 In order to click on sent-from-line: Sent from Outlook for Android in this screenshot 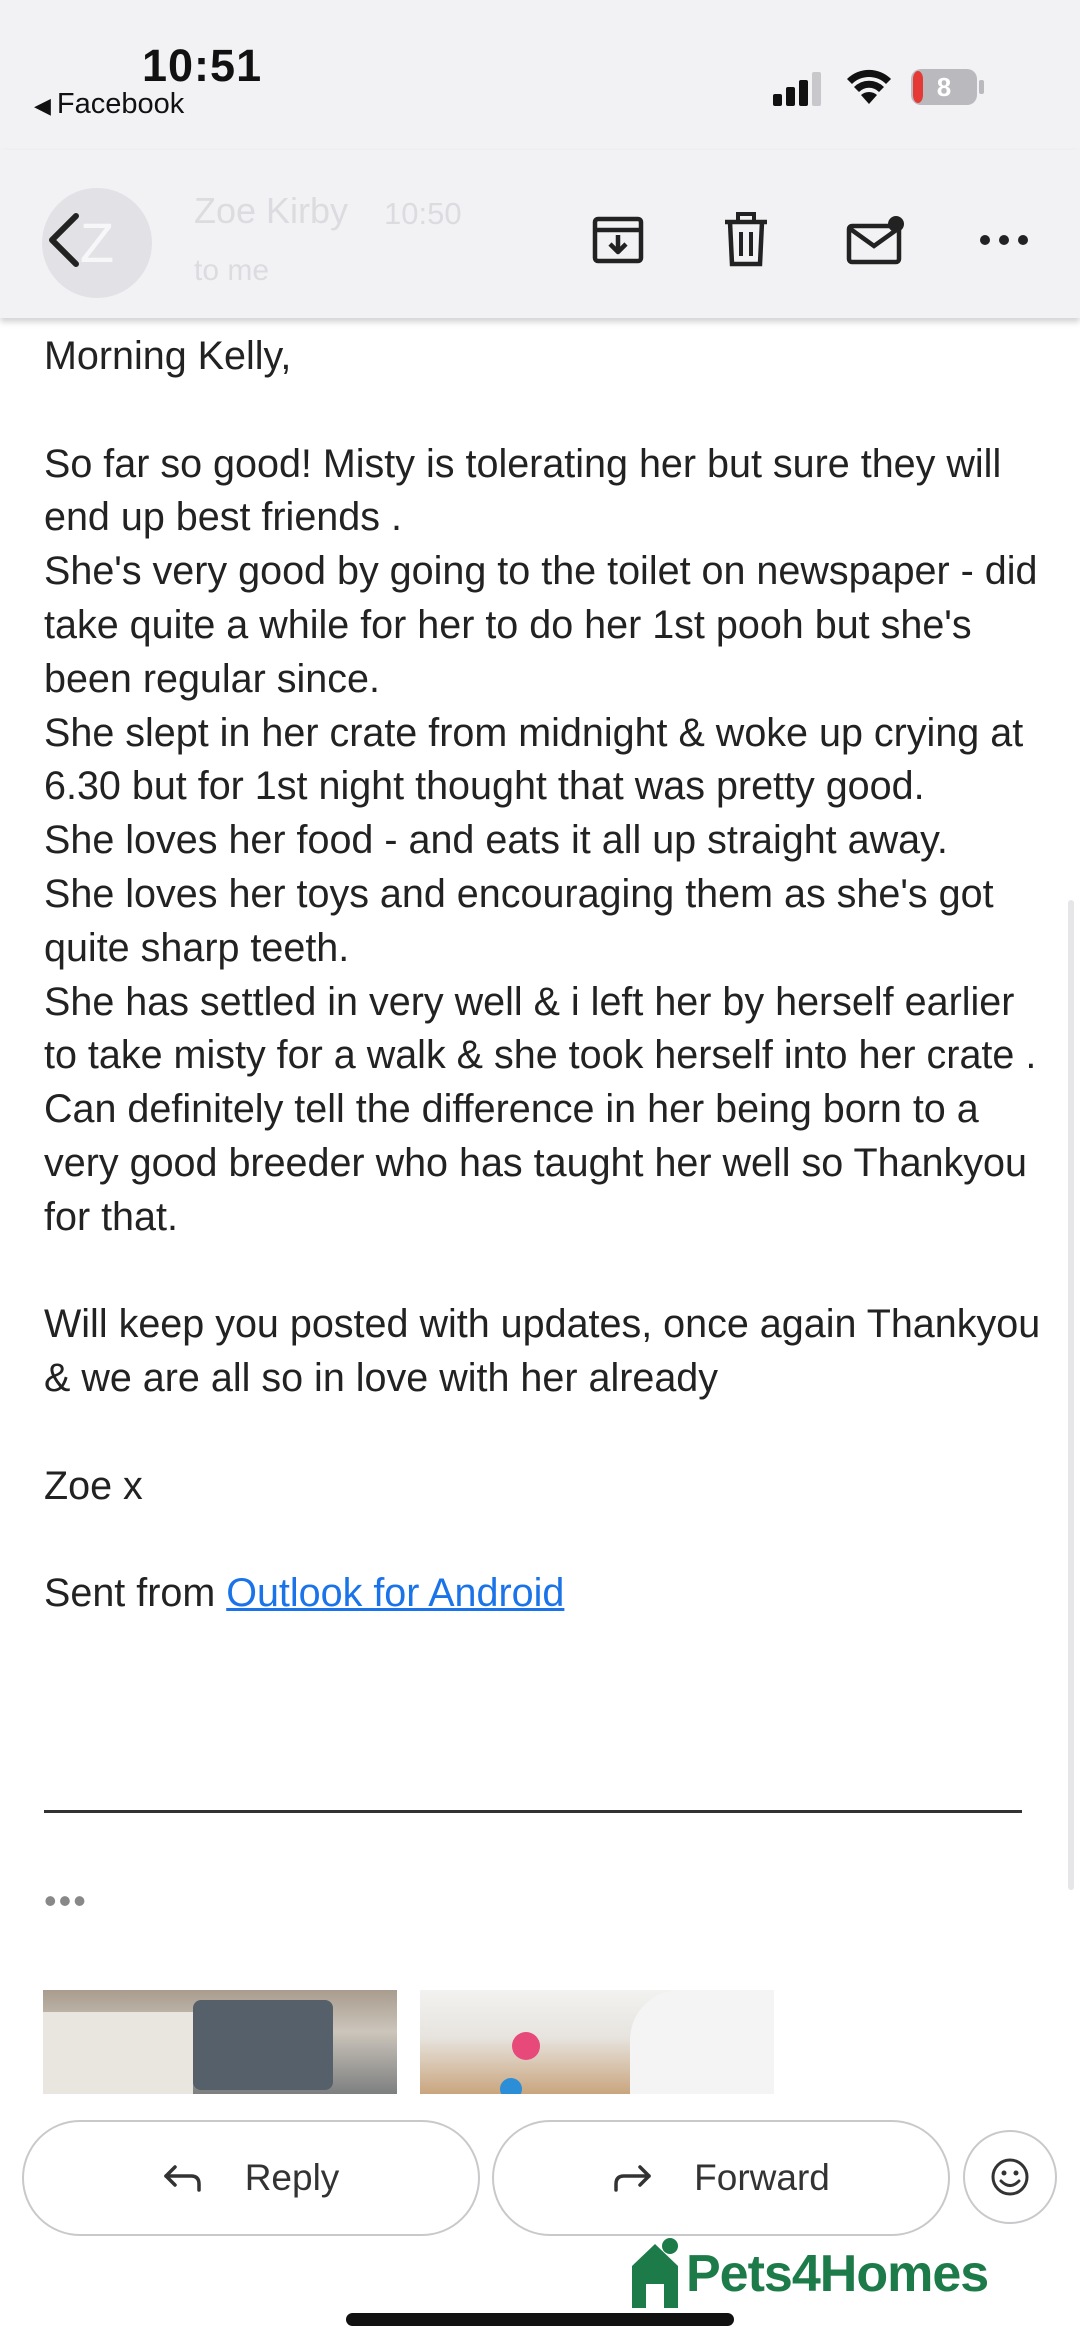, I will do `click(544, 1594)`.